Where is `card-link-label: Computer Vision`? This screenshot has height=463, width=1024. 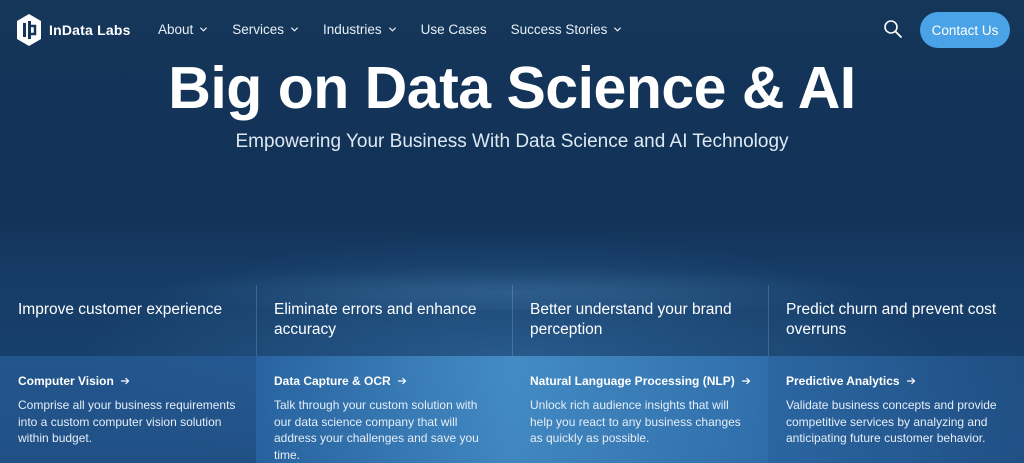 card-link-label: Computer Vision is located at coordinates (66, 381).